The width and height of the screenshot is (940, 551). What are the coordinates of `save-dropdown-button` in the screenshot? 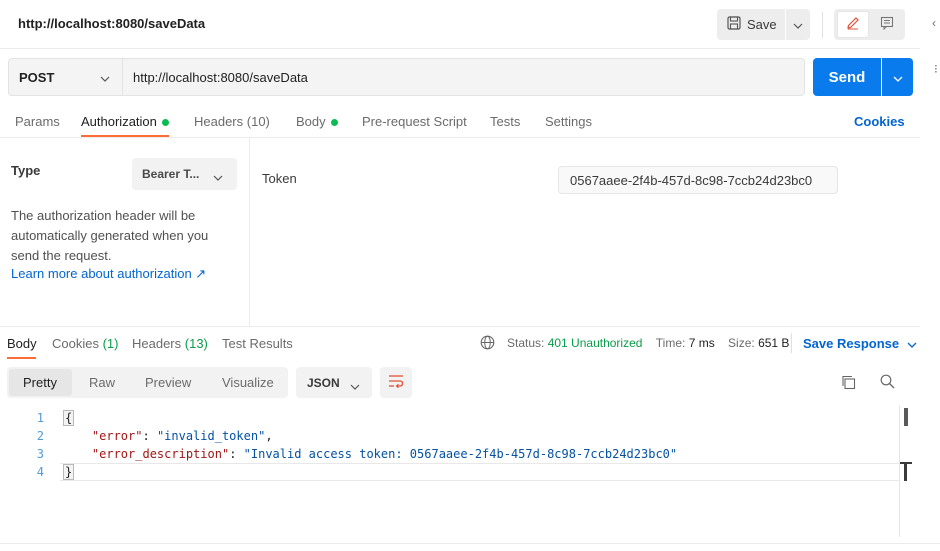 It's located at (798, 24).